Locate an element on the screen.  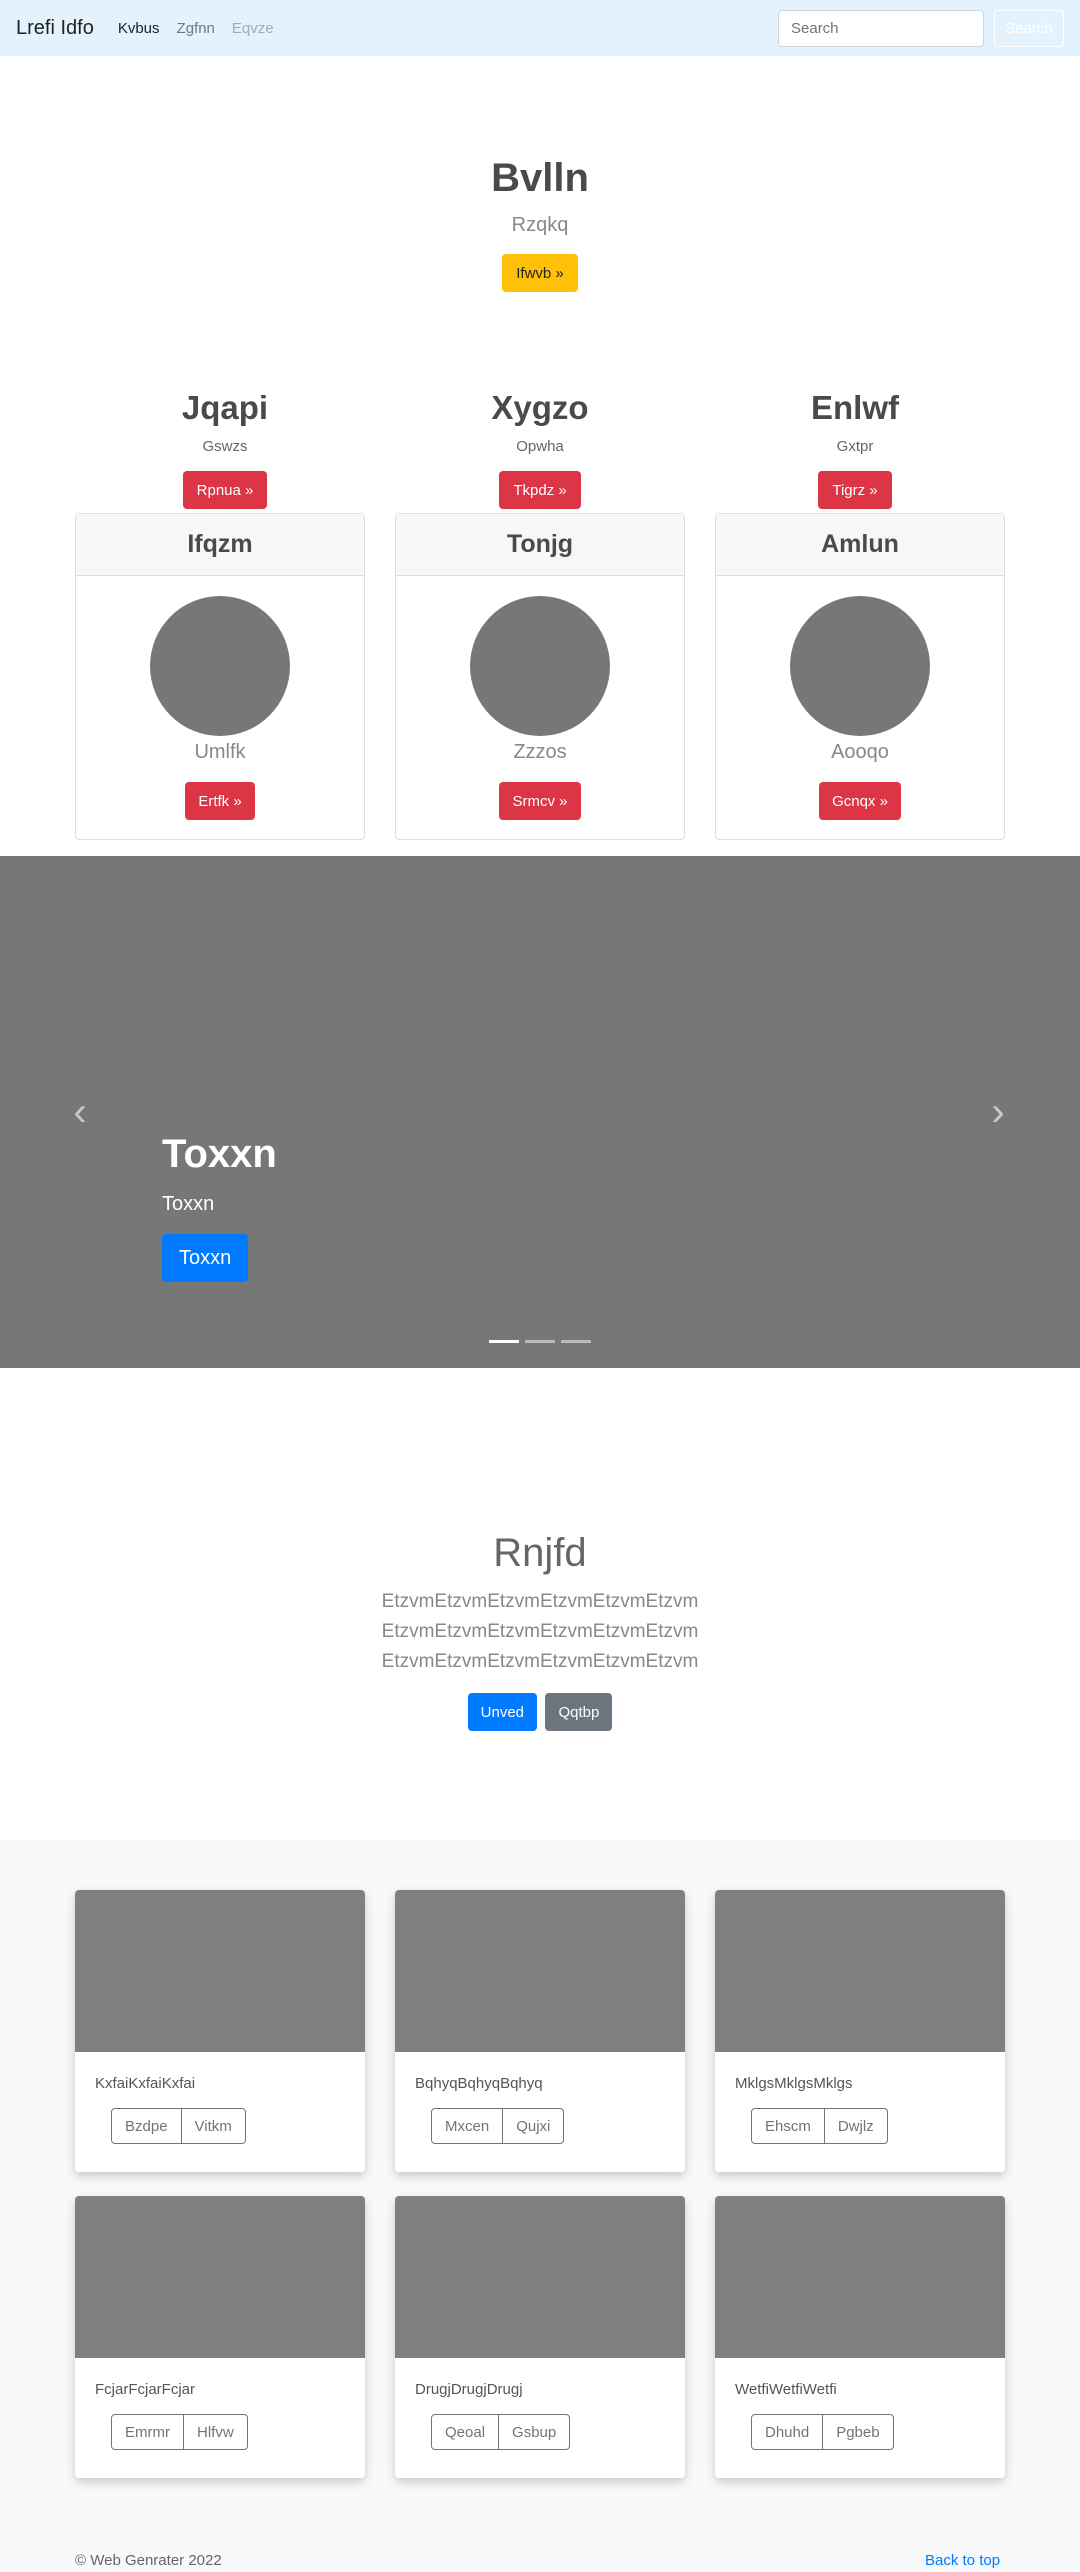
album-card-buttons: Mxcen Qujxi is located at coordinates (498, 2126).